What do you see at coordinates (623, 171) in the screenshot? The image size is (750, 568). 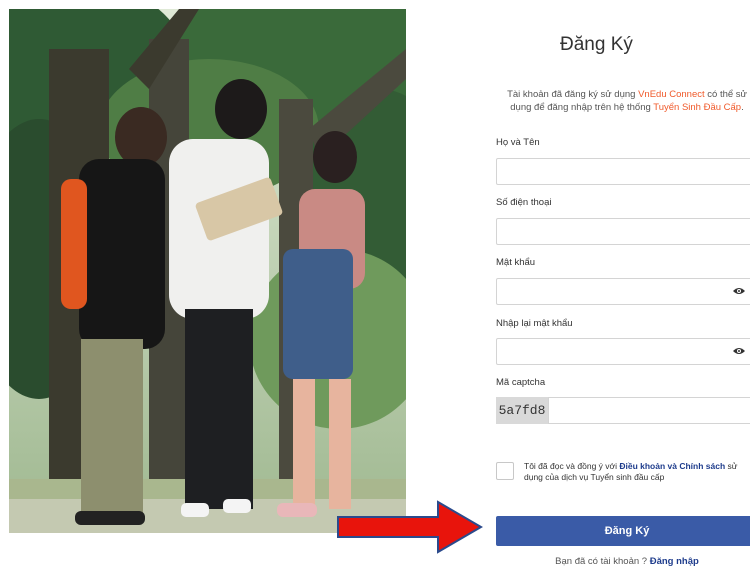 I see `name-input` at bounding box center [623, 171].